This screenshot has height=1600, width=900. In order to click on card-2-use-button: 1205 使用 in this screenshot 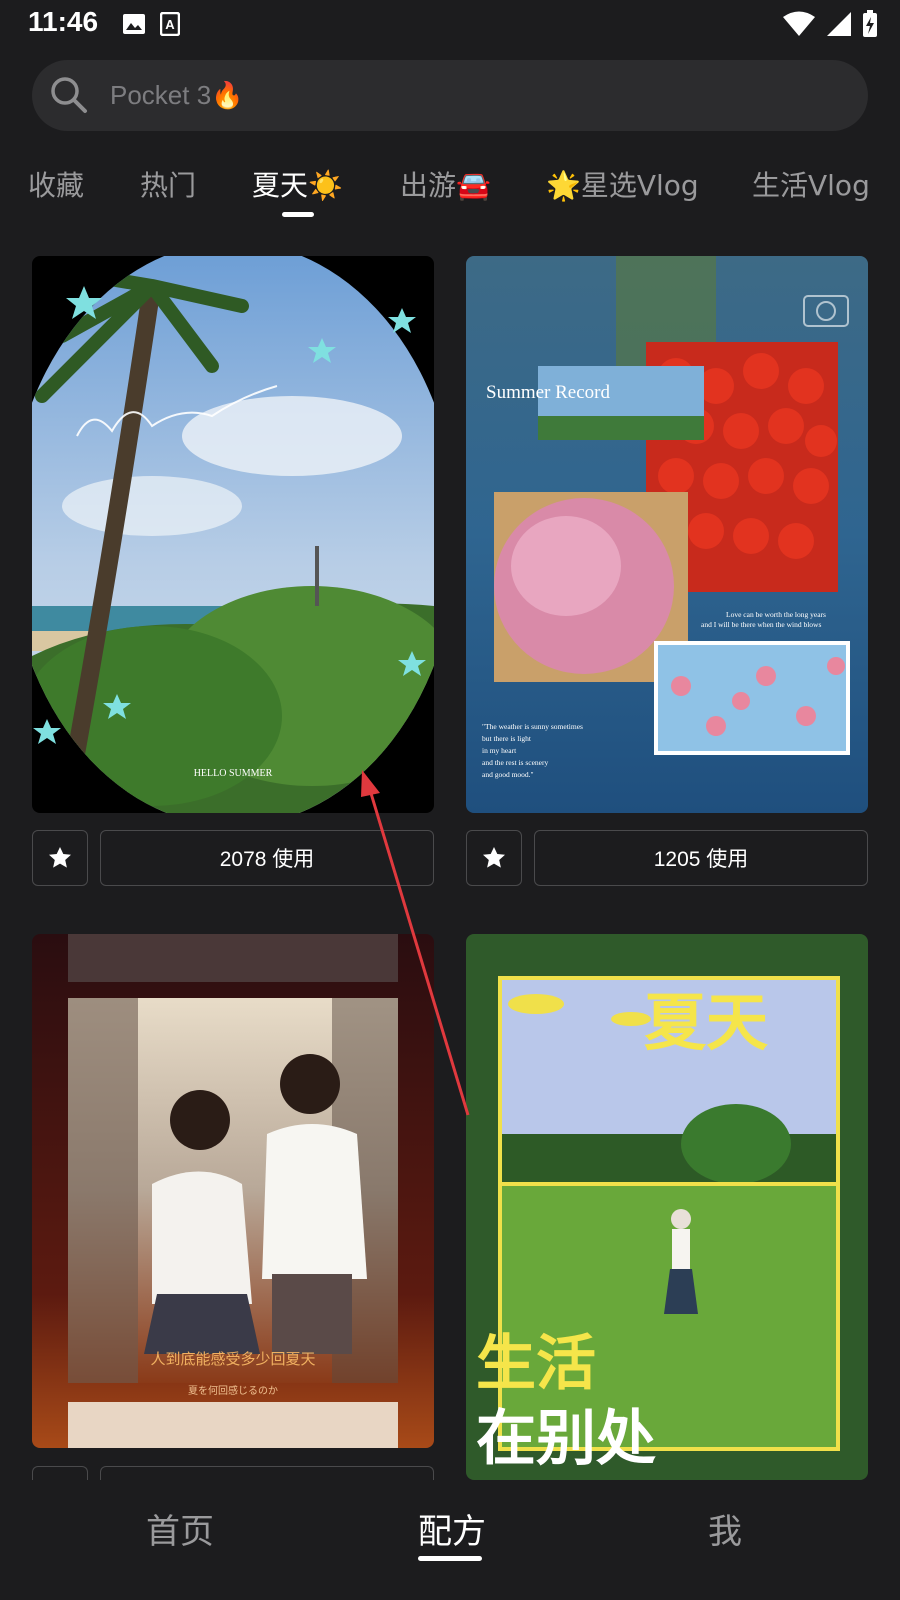, I will do `click(701, 858)`.